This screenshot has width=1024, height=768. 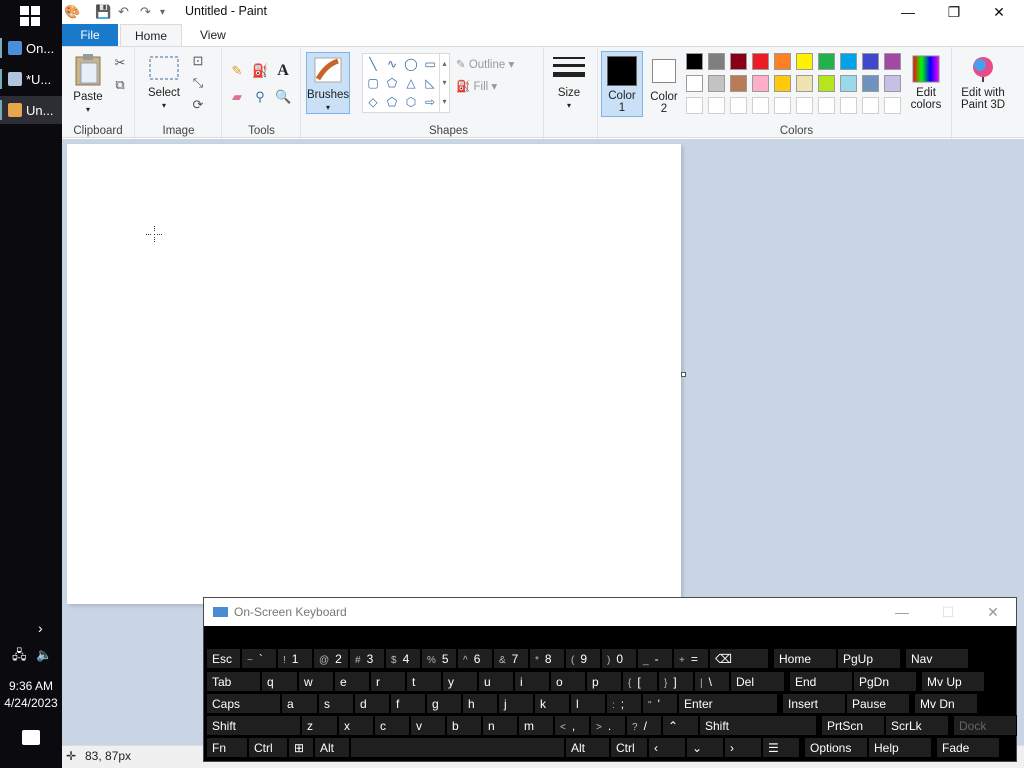 I want to click on key-m: m, so click(x=536, y=725).